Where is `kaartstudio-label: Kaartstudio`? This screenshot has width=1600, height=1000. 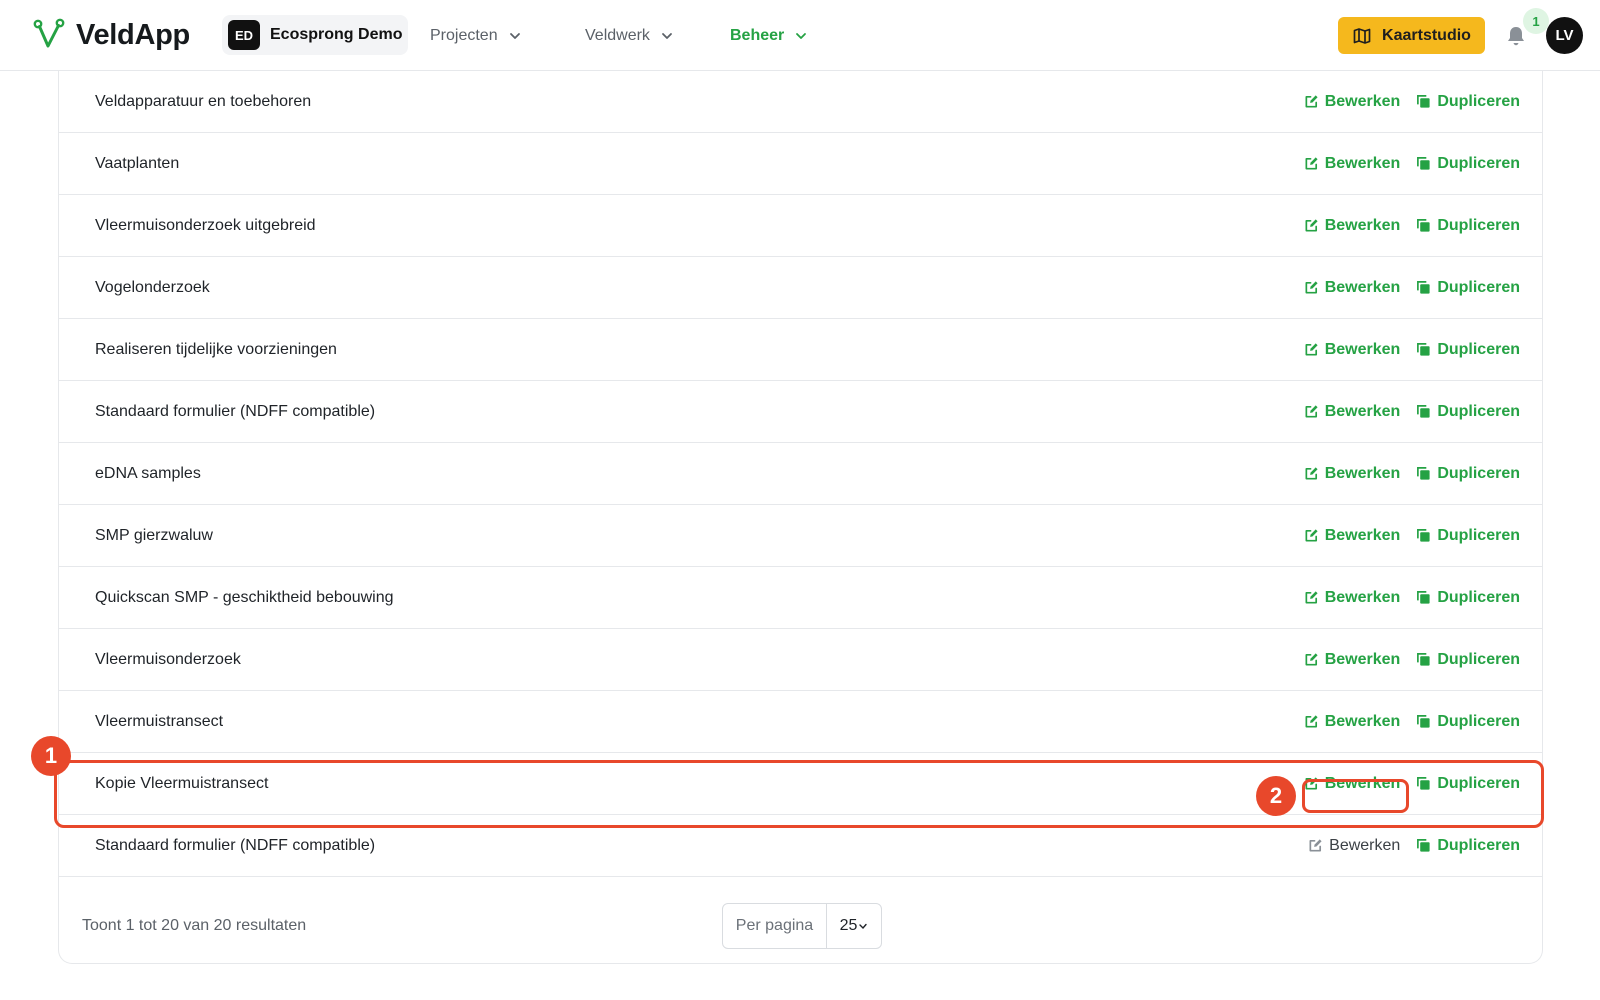
kaartstudio-label: Kaartstudio is located at coordinates (1426, 35).